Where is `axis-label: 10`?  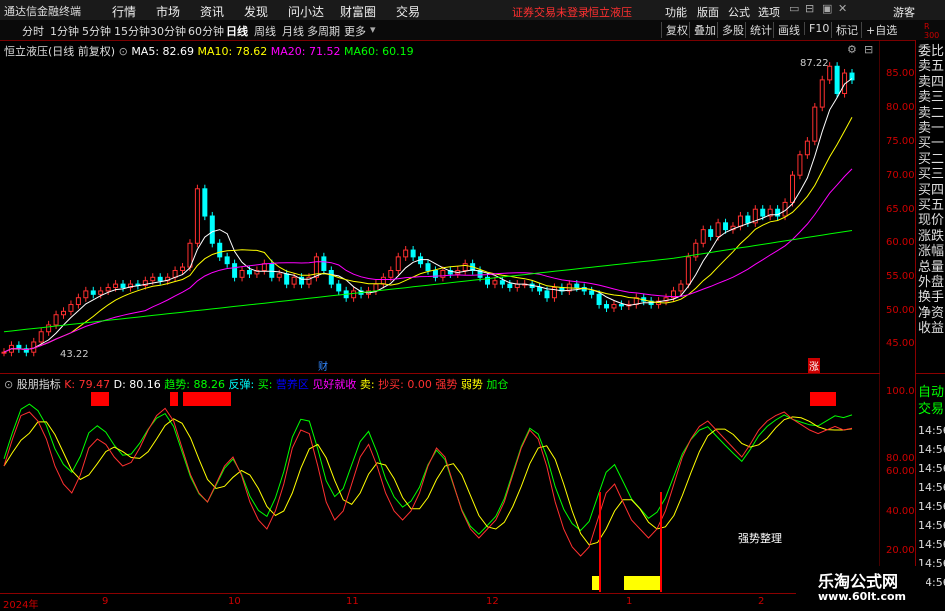 axis-label: 10 is located at coordinates (234, 601).